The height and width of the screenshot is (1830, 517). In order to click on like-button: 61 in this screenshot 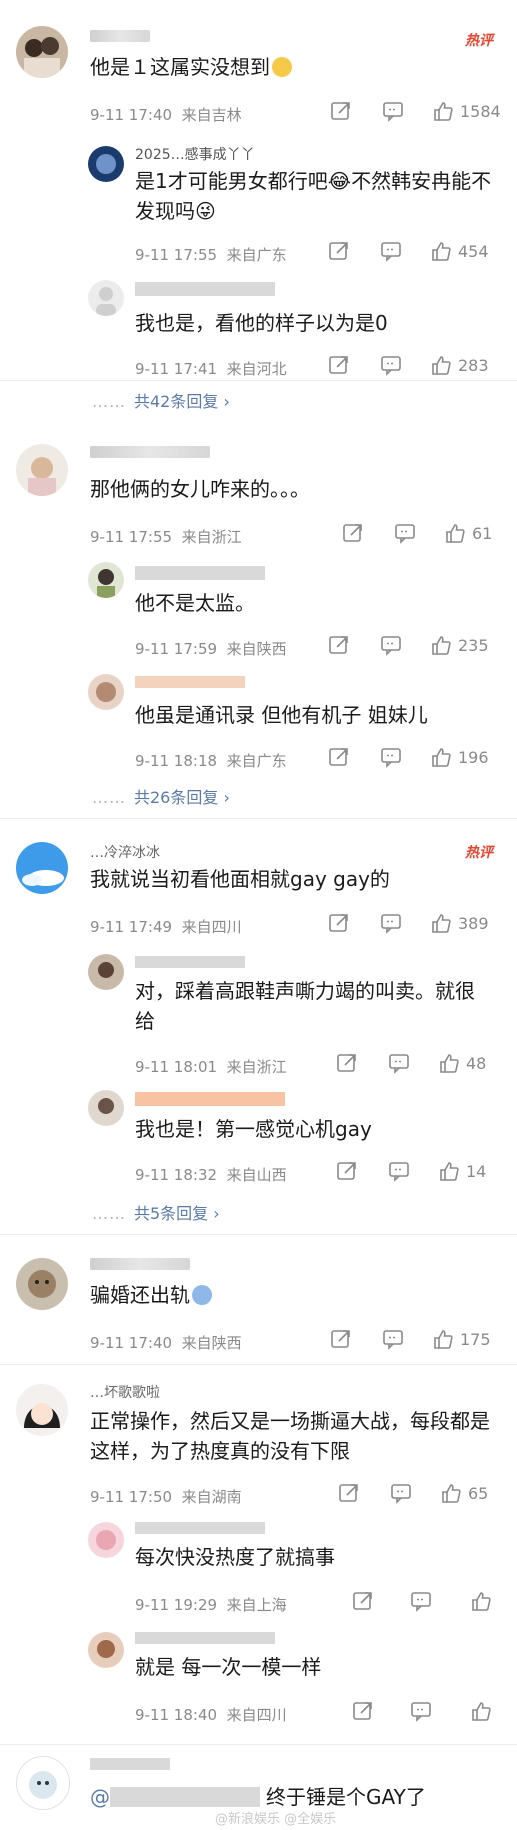, I will do `click(468, 533)`.